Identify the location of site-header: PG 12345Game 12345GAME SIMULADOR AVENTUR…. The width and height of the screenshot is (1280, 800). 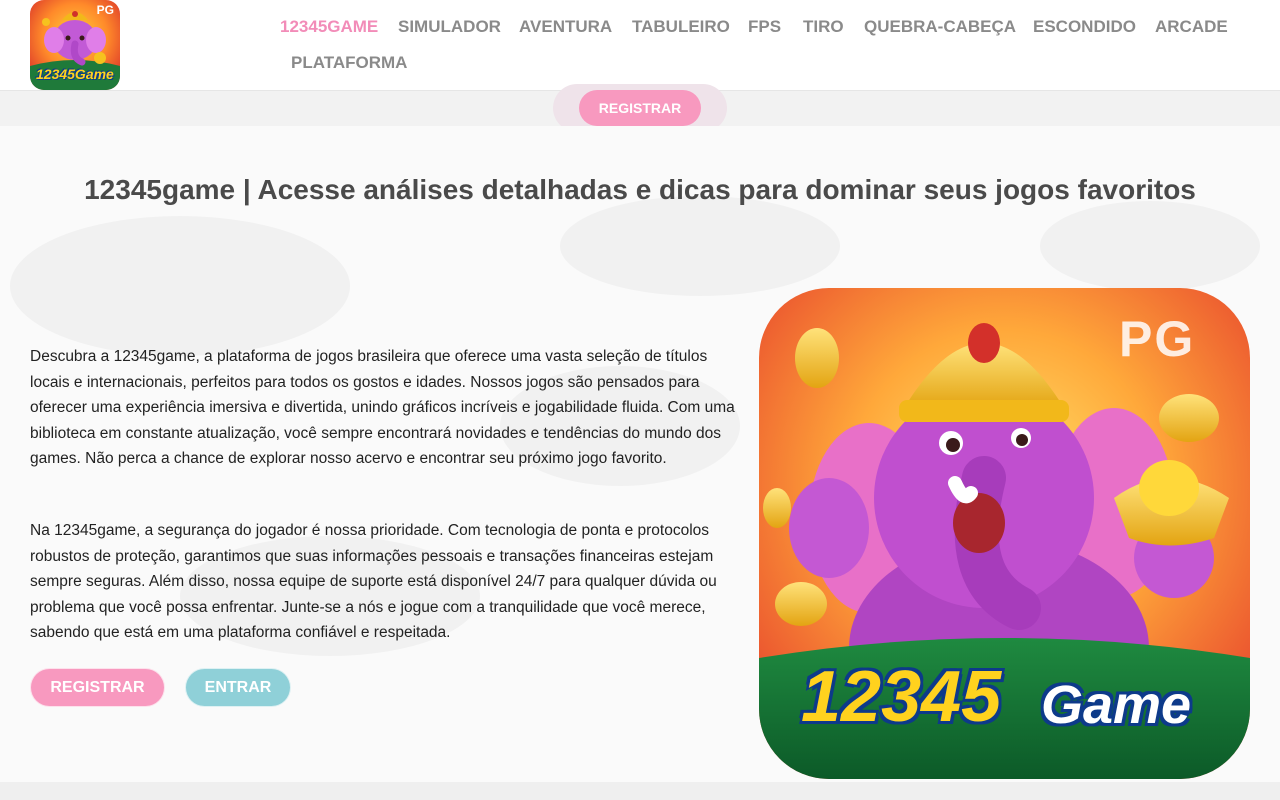
(640, 45).